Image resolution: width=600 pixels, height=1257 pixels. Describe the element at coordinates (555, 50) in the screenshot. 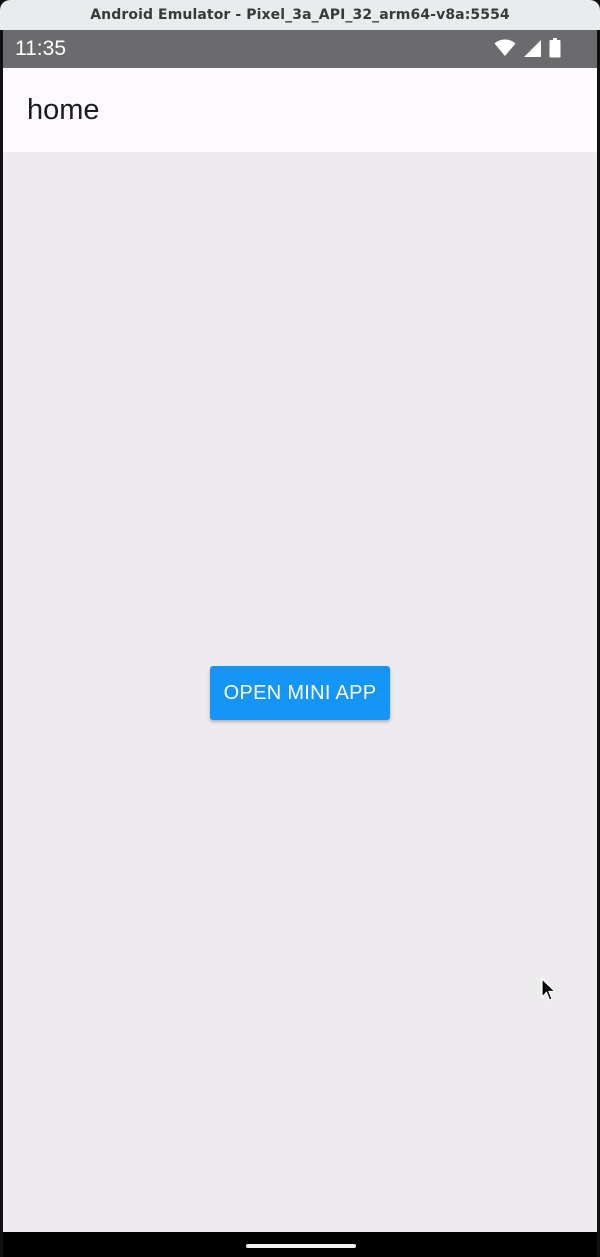

I see `battery-icon` at that location.